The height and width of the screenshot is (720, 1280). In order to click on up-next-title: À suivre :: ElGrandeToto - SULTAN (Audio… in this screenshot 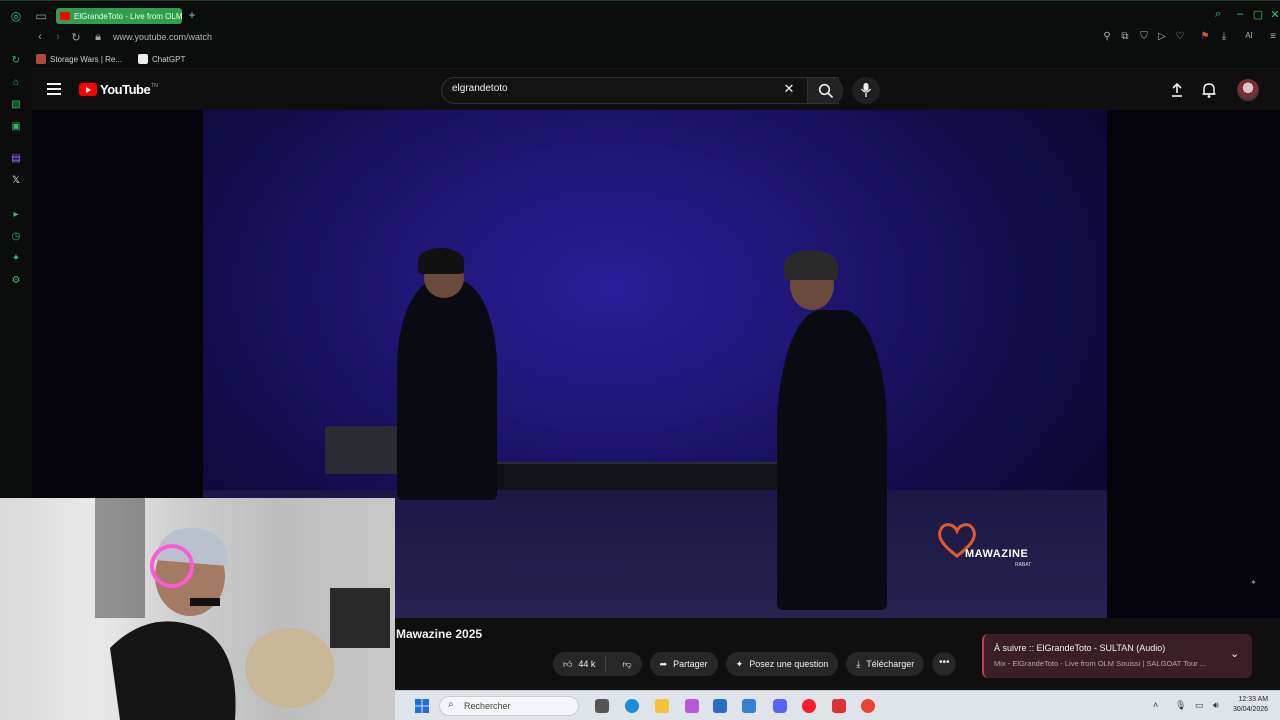, I will do `click(1080, 648)`.